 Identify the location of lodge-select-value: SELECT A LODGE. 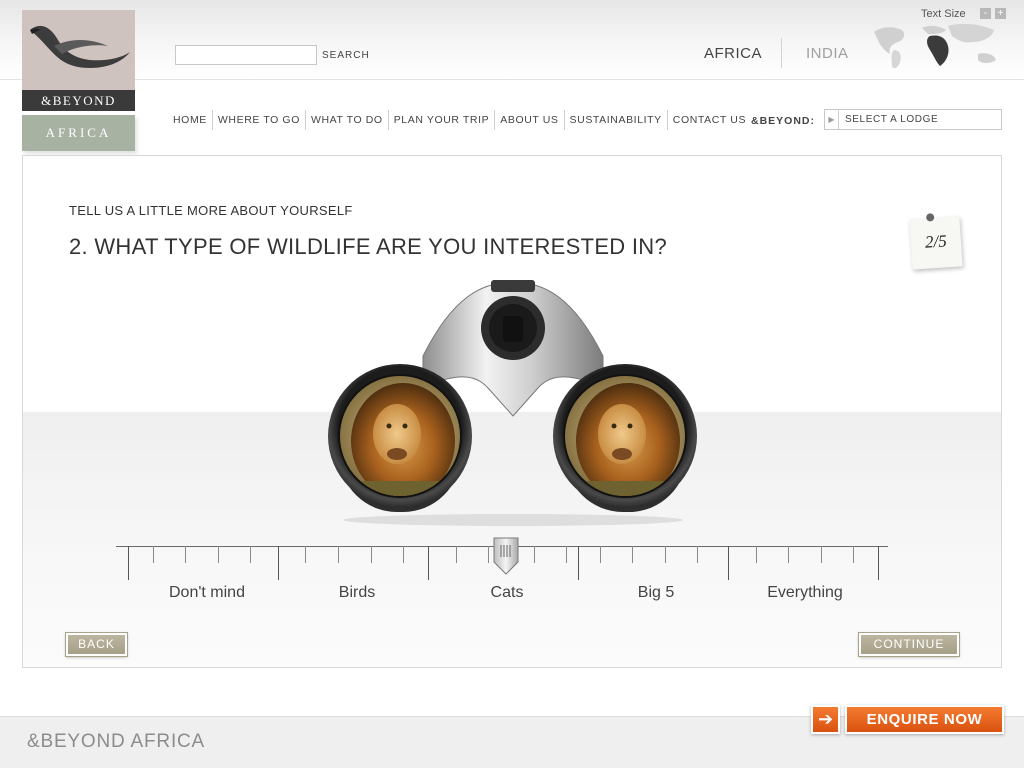
(892, 119).